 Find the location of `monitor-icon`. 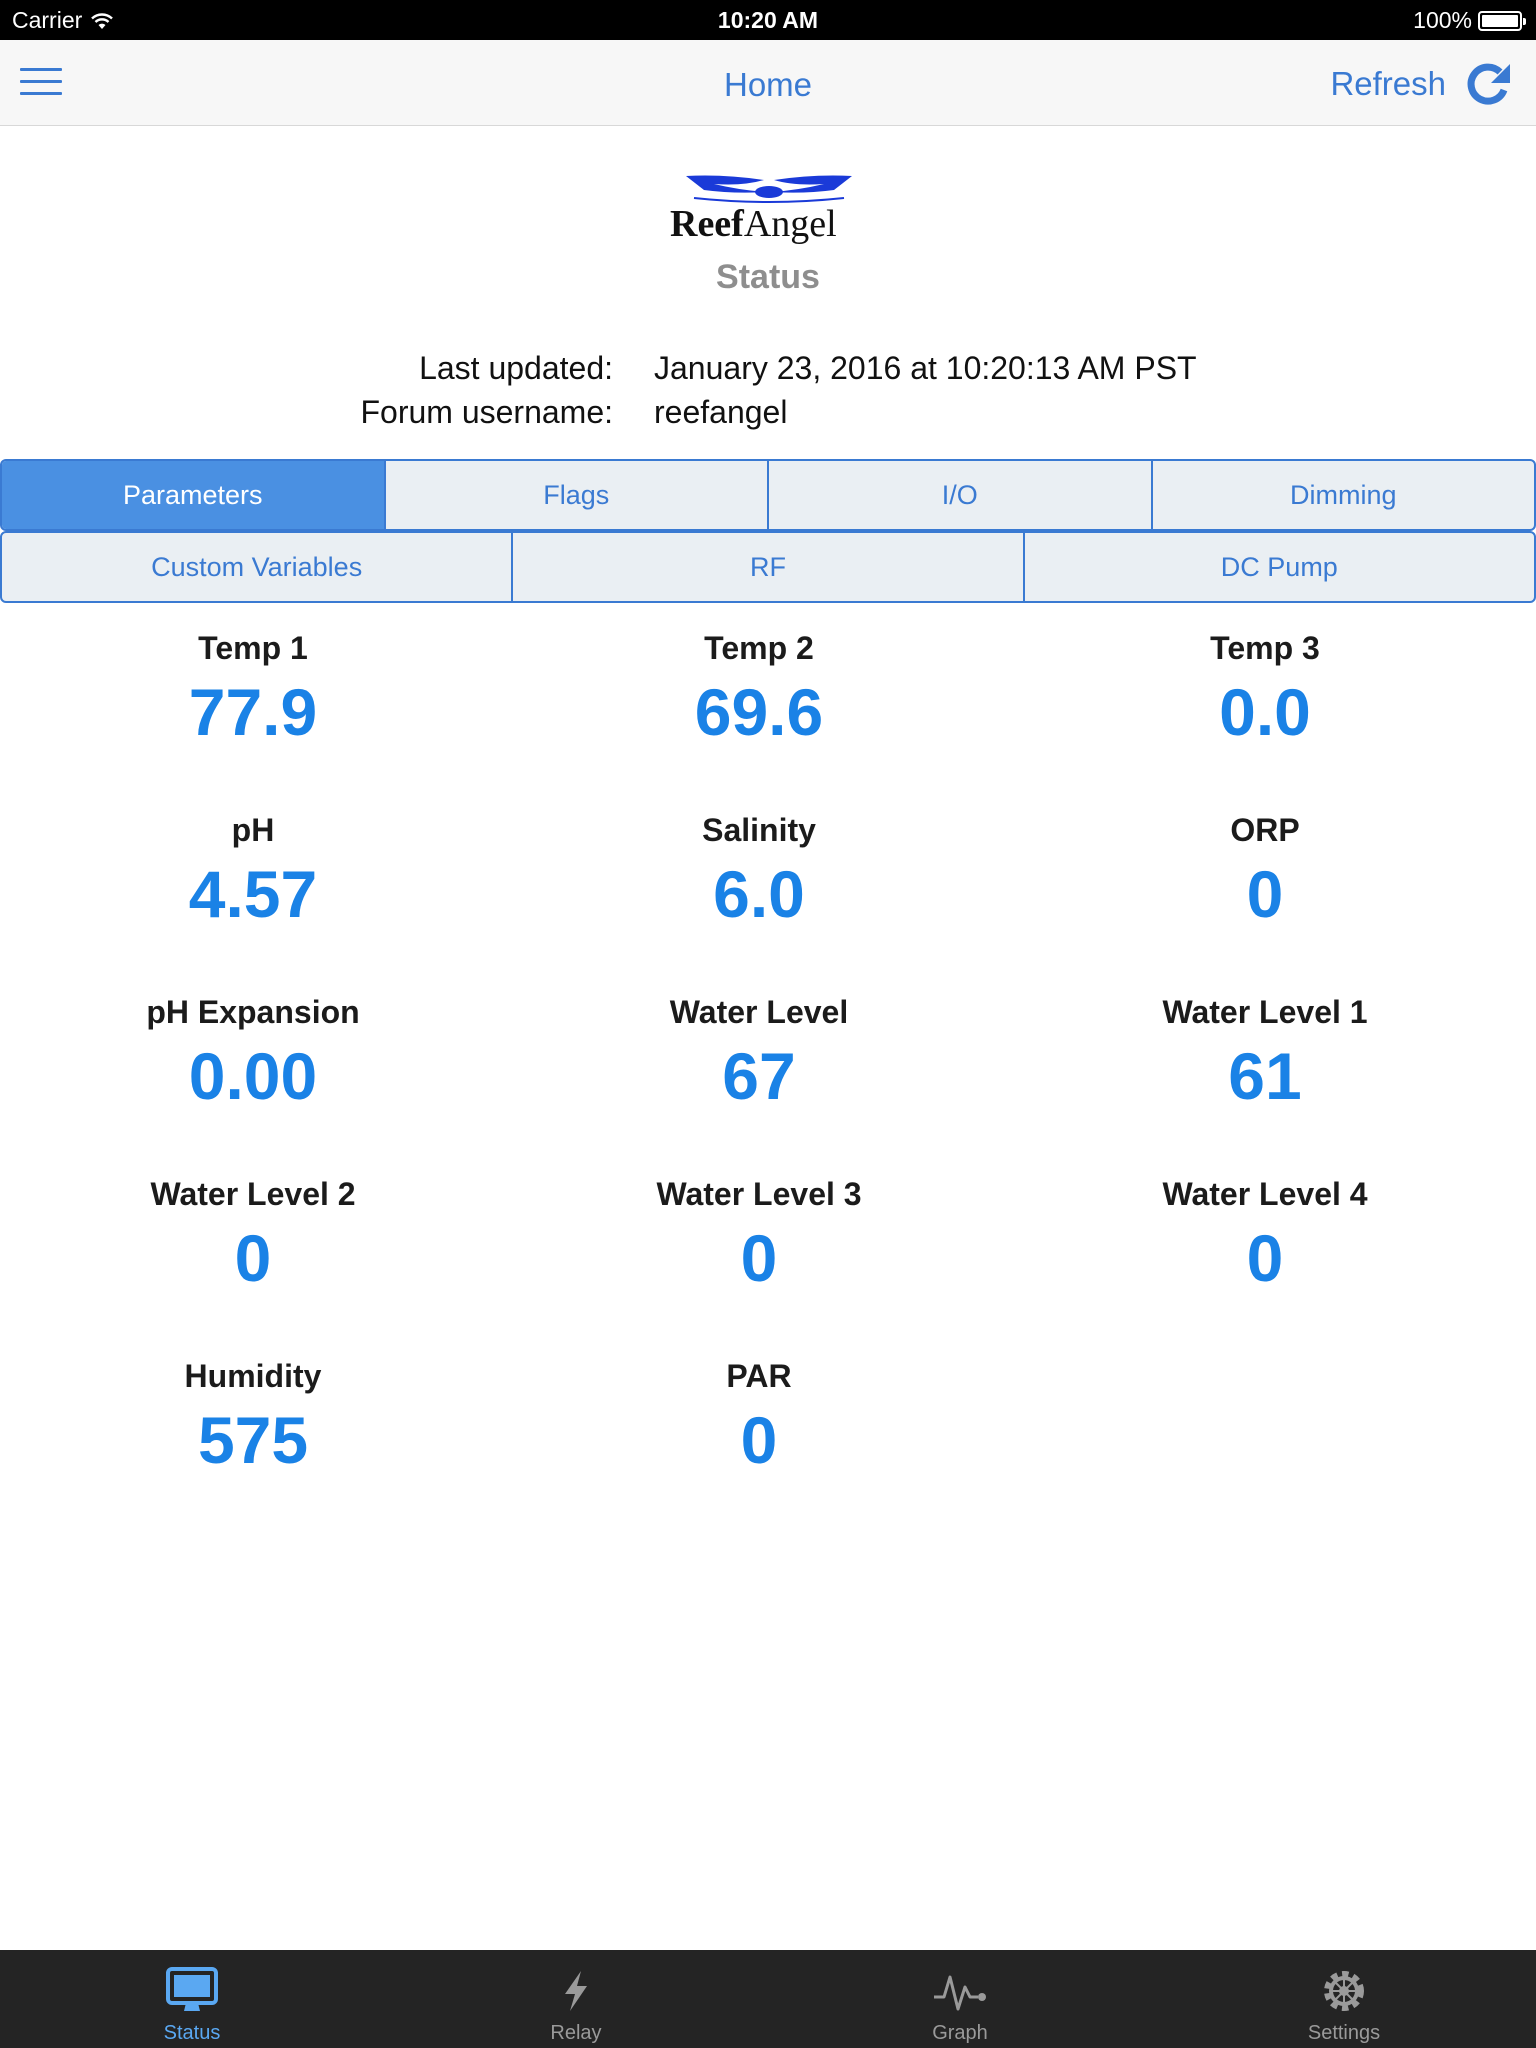

monitor-icon is located at coordinates (192, 1991).